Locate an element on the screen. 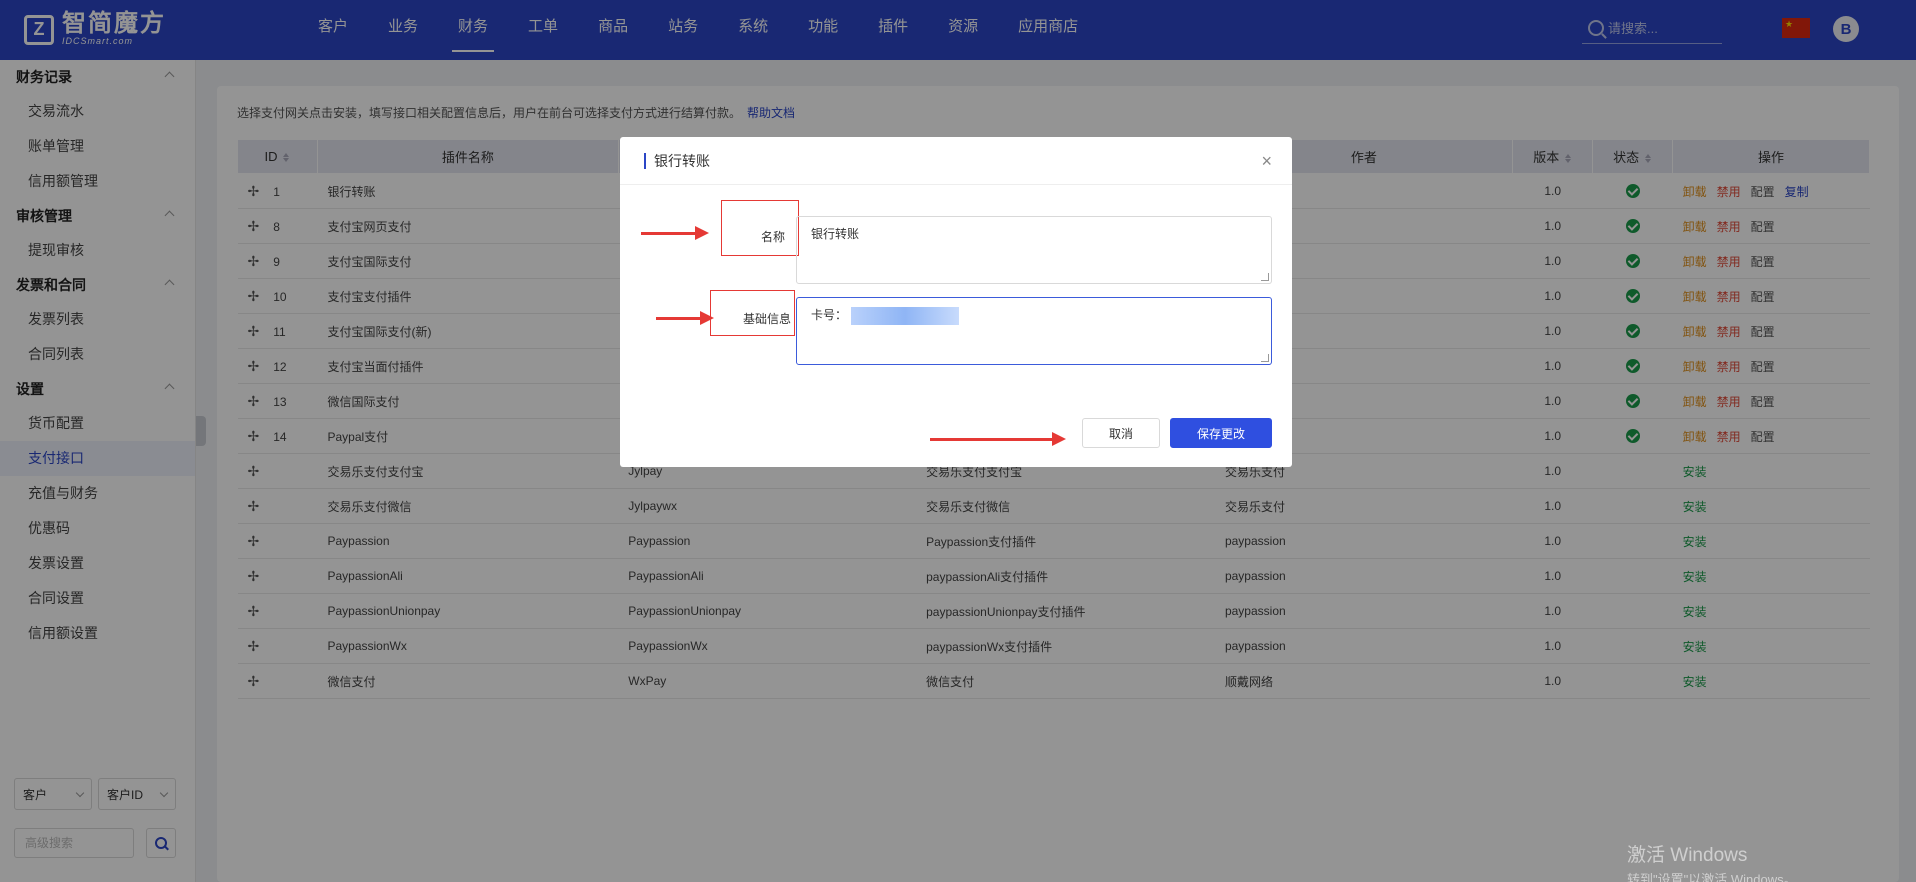 The width and height of the screenshot is (1916, 882). basic-info-textarea: 卡号： is located at coordinates (1034, 331).